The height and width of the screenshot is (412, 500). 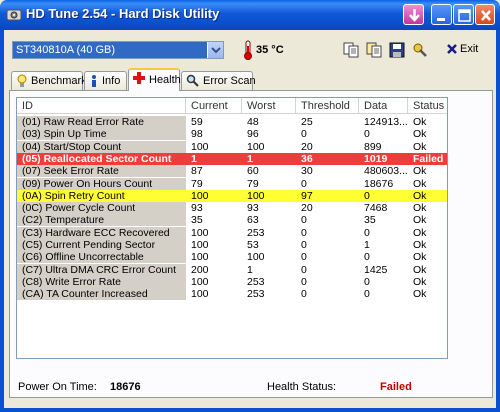 What do you see at coordinates (253, 245) in the screenshot?
I see `cell-worst: 53` at bounding box center [253, 245].